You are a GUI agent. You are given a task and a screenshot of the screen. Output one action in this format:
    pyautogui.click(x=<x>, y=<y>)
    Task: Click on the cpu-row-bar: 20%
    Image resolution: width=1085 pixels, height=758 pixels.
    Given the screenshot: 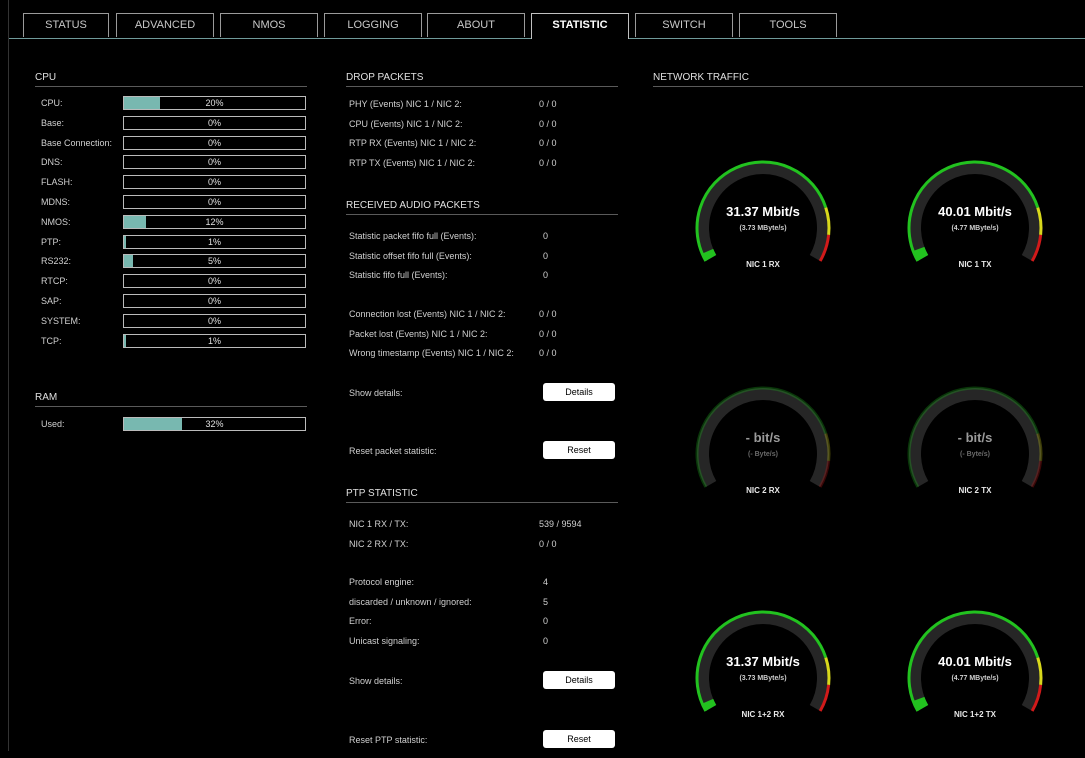 What is the action you would take?
    pyautogui.click(x=214, y=103)
    